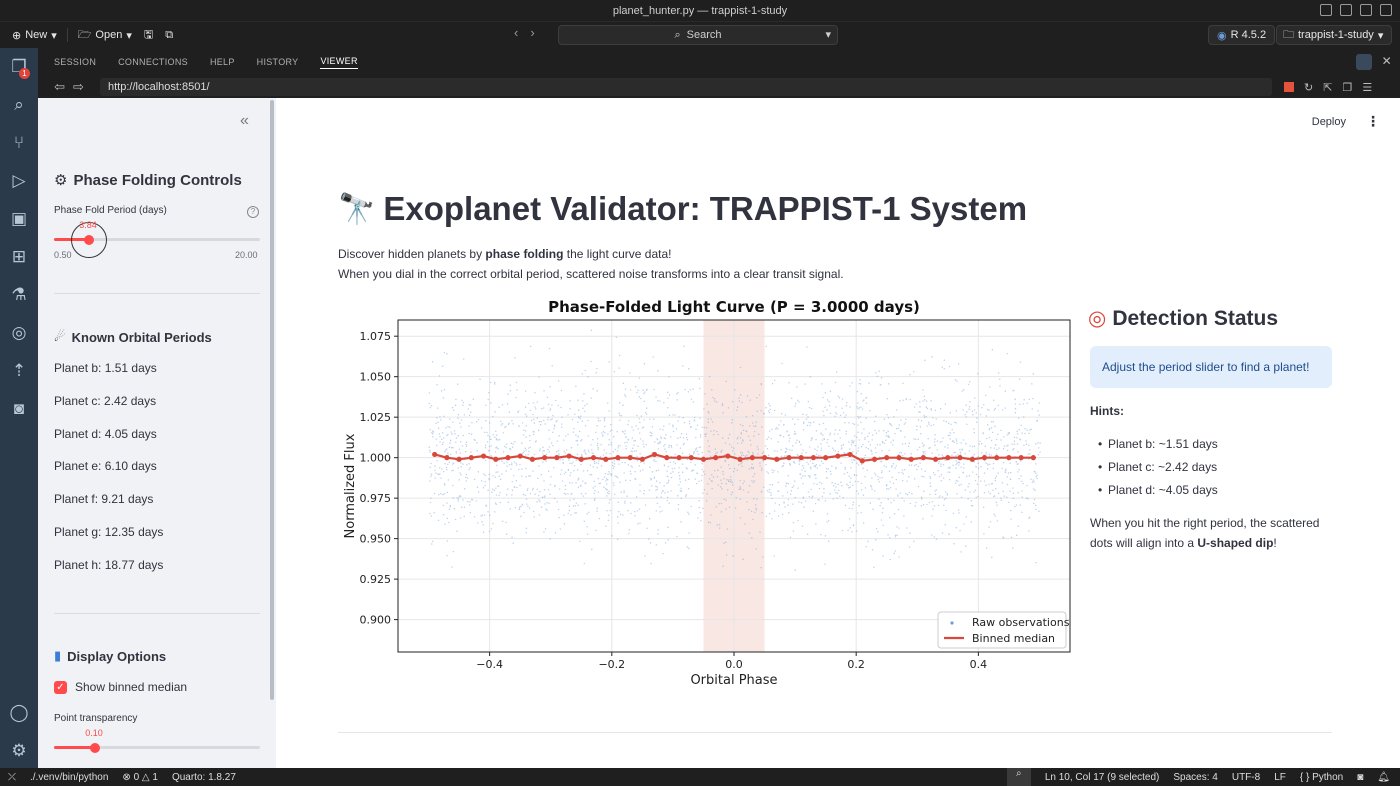 This screenshot has width=1400, height=786. Describe the element at coordinates (75, 62) in the screenshot. I see `tab-session: SESSION` at that location.